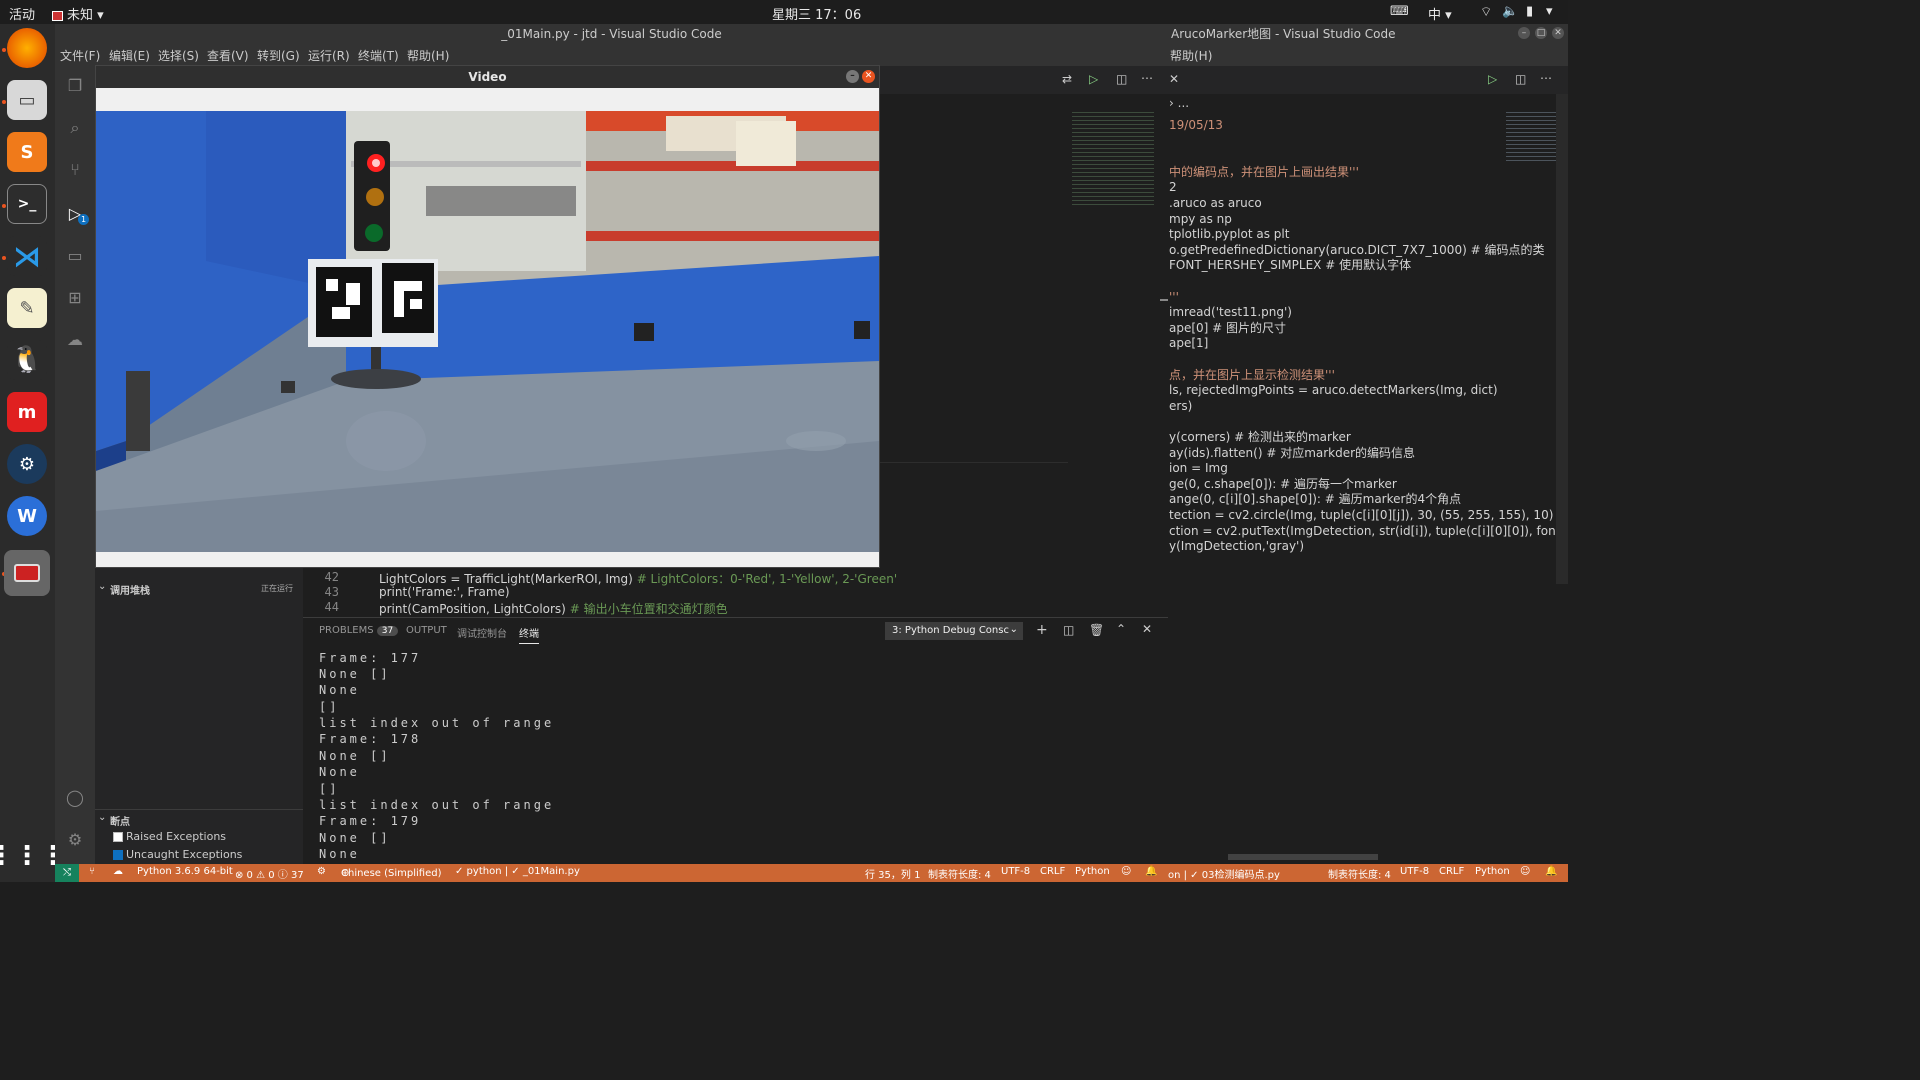 The image size is (1920, 1080). What do you see at coordinates (27, 516) in the screenshot?
I see `wps-icon: W` at bounding box center [27, 516].